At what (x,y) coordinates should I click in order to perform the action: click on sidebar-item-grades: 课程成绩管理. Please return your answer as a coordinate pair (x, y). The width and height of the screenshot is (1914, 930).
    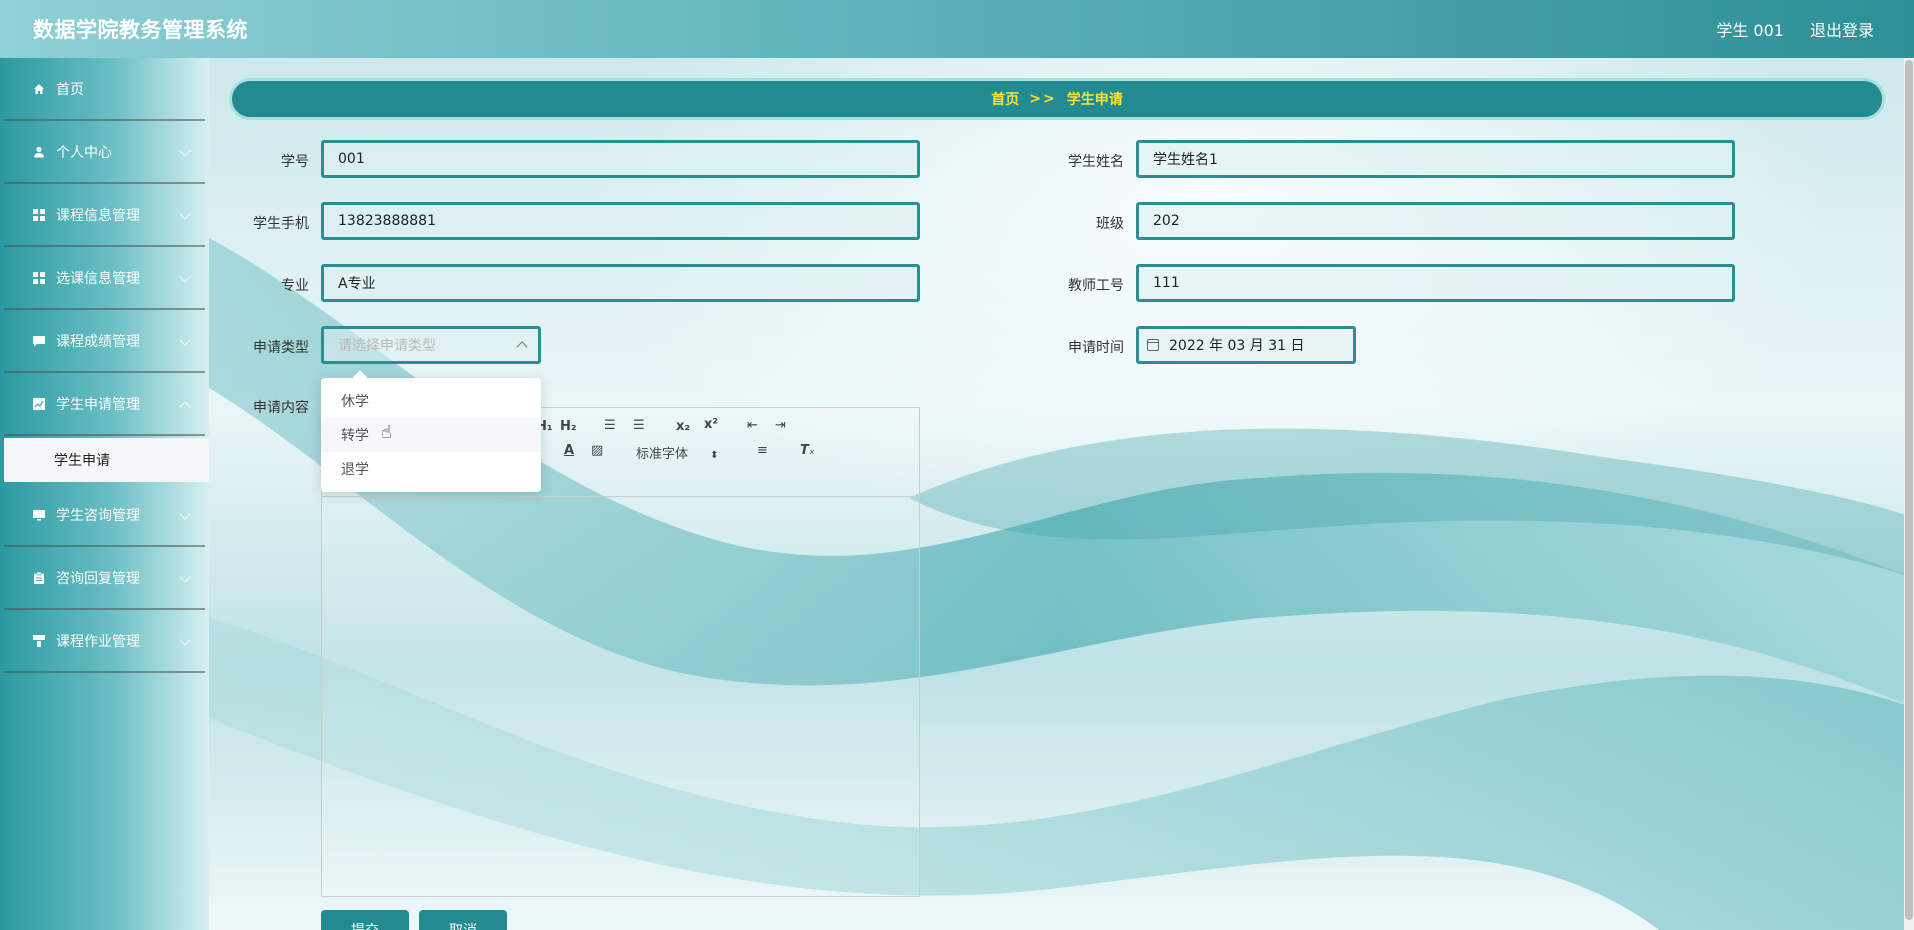
    Looking at the image, I should click on (104, 341).